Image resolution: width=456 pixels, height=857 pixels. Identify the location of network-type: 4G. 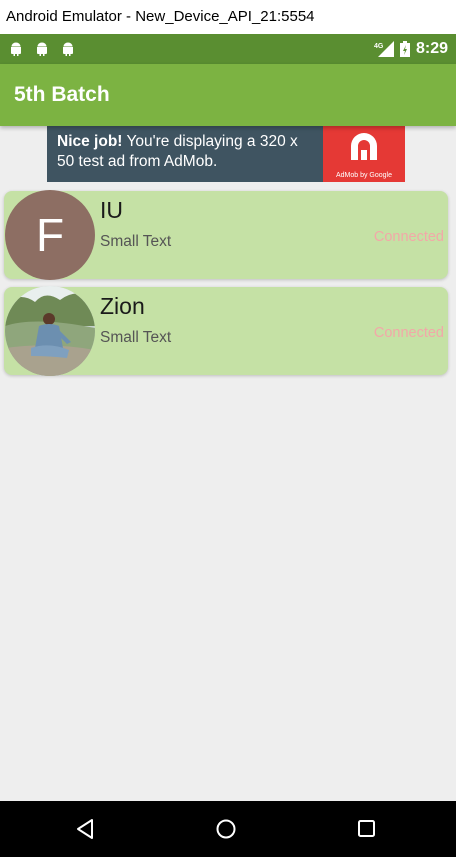
(379, 46).